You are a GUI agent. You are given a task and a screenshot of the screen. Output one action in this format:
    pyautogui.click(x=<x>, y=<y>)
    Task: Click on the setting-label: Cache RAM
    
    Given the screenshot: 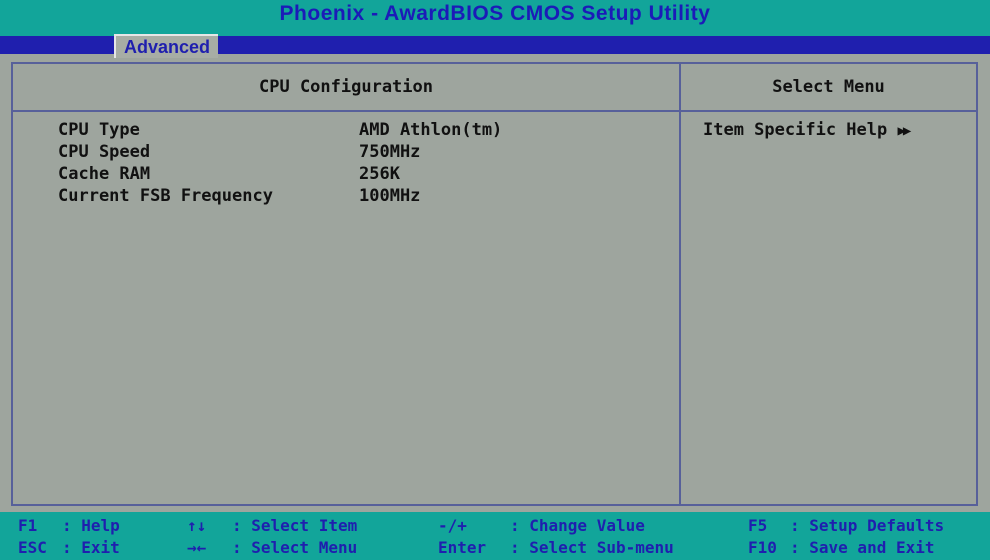 What is the action you would take?
    pyautogui.click(x=104, y=174)
    